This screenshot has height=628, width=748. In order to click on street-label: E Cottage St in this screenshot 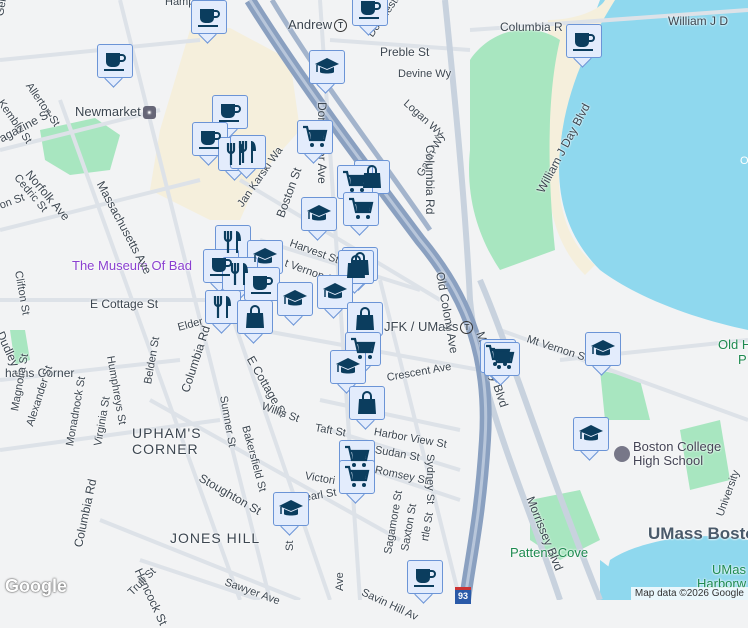, I will do `click(124, 304)`.